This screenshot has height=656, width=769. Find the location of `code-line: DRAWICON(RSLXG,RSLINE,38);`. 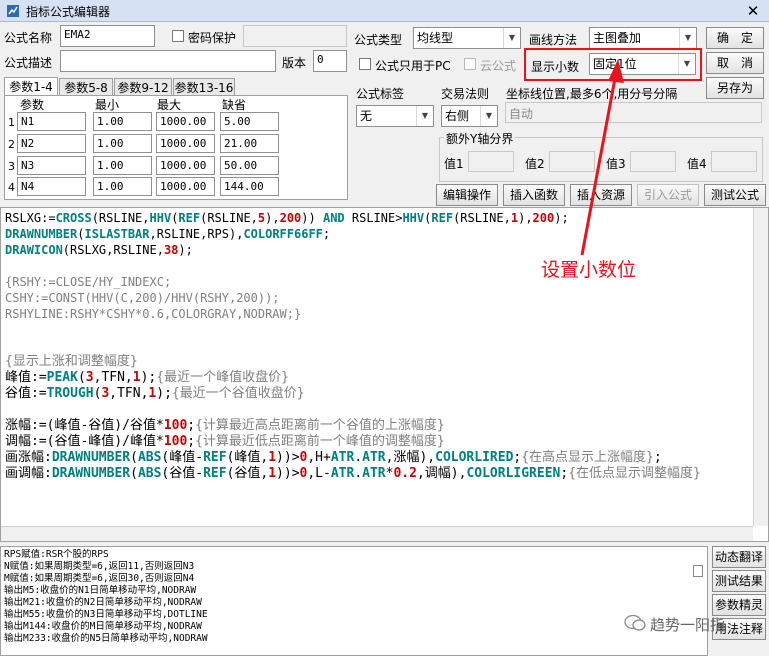

code-line: DRAWICON(RSLXG,RSLINE,38); is located at coordinates (99, 250).